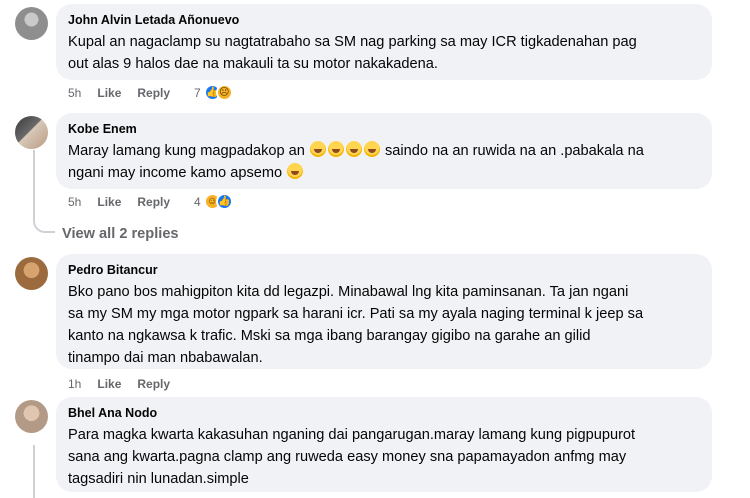  Describe the element at coordinates (384, 20) in the screenshot. I see `comment-author: John Alvin Letada Añonuevo` at that location.